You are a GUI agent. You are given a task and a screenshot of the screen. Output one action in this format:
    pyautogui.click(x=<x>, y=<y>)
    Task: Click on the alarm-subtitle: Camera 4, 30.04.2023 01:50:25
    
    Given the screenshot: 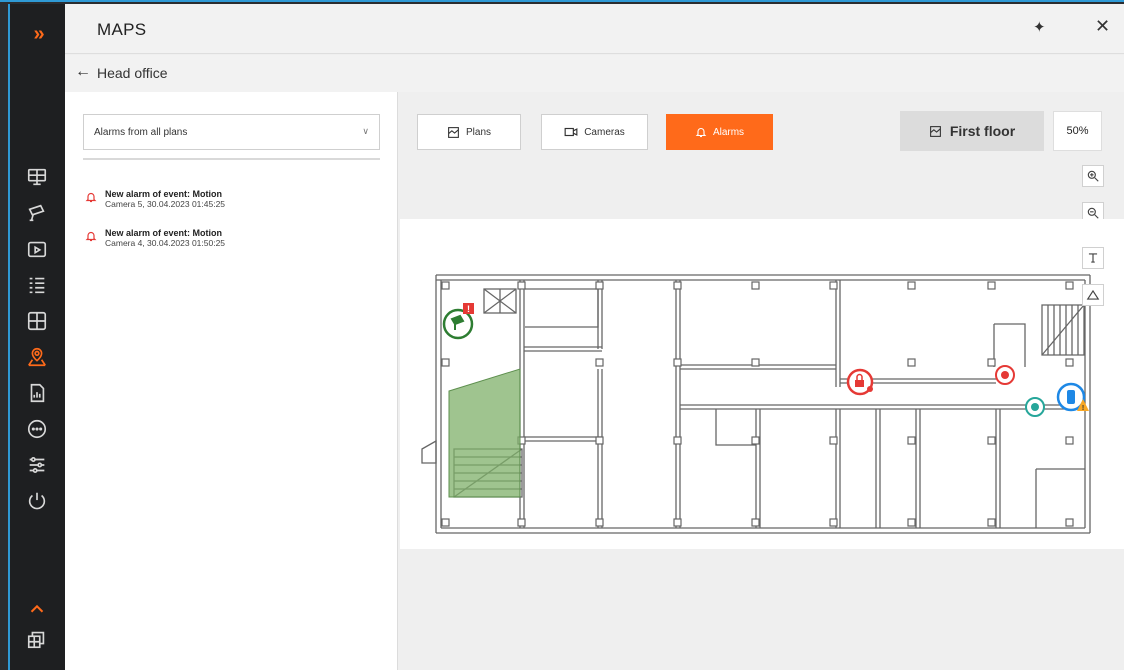 What is the action you would take?
    pyautogui.click(x=165, y=243)
    